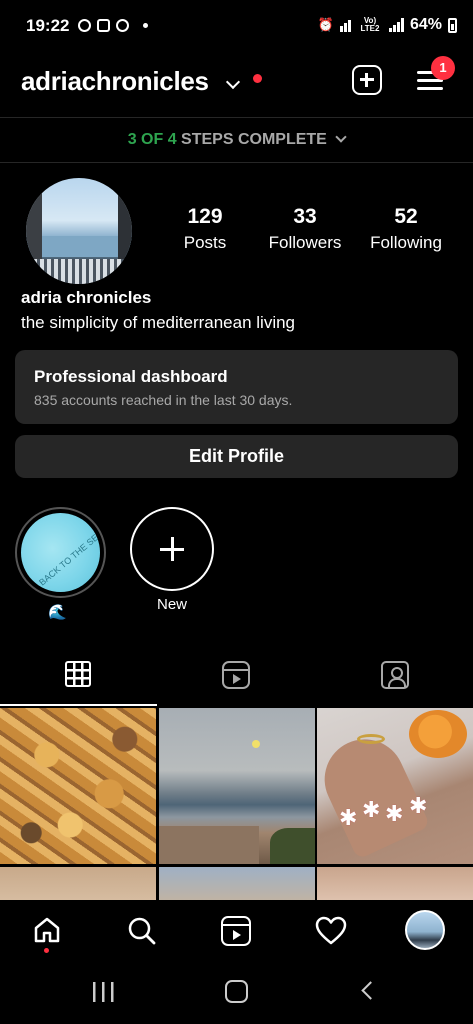 The height and width of the screenshot is (1024, 473). Describe the element at coordinates (122, 25) in the screenshot. I see `circle-notification-icon` at that location.